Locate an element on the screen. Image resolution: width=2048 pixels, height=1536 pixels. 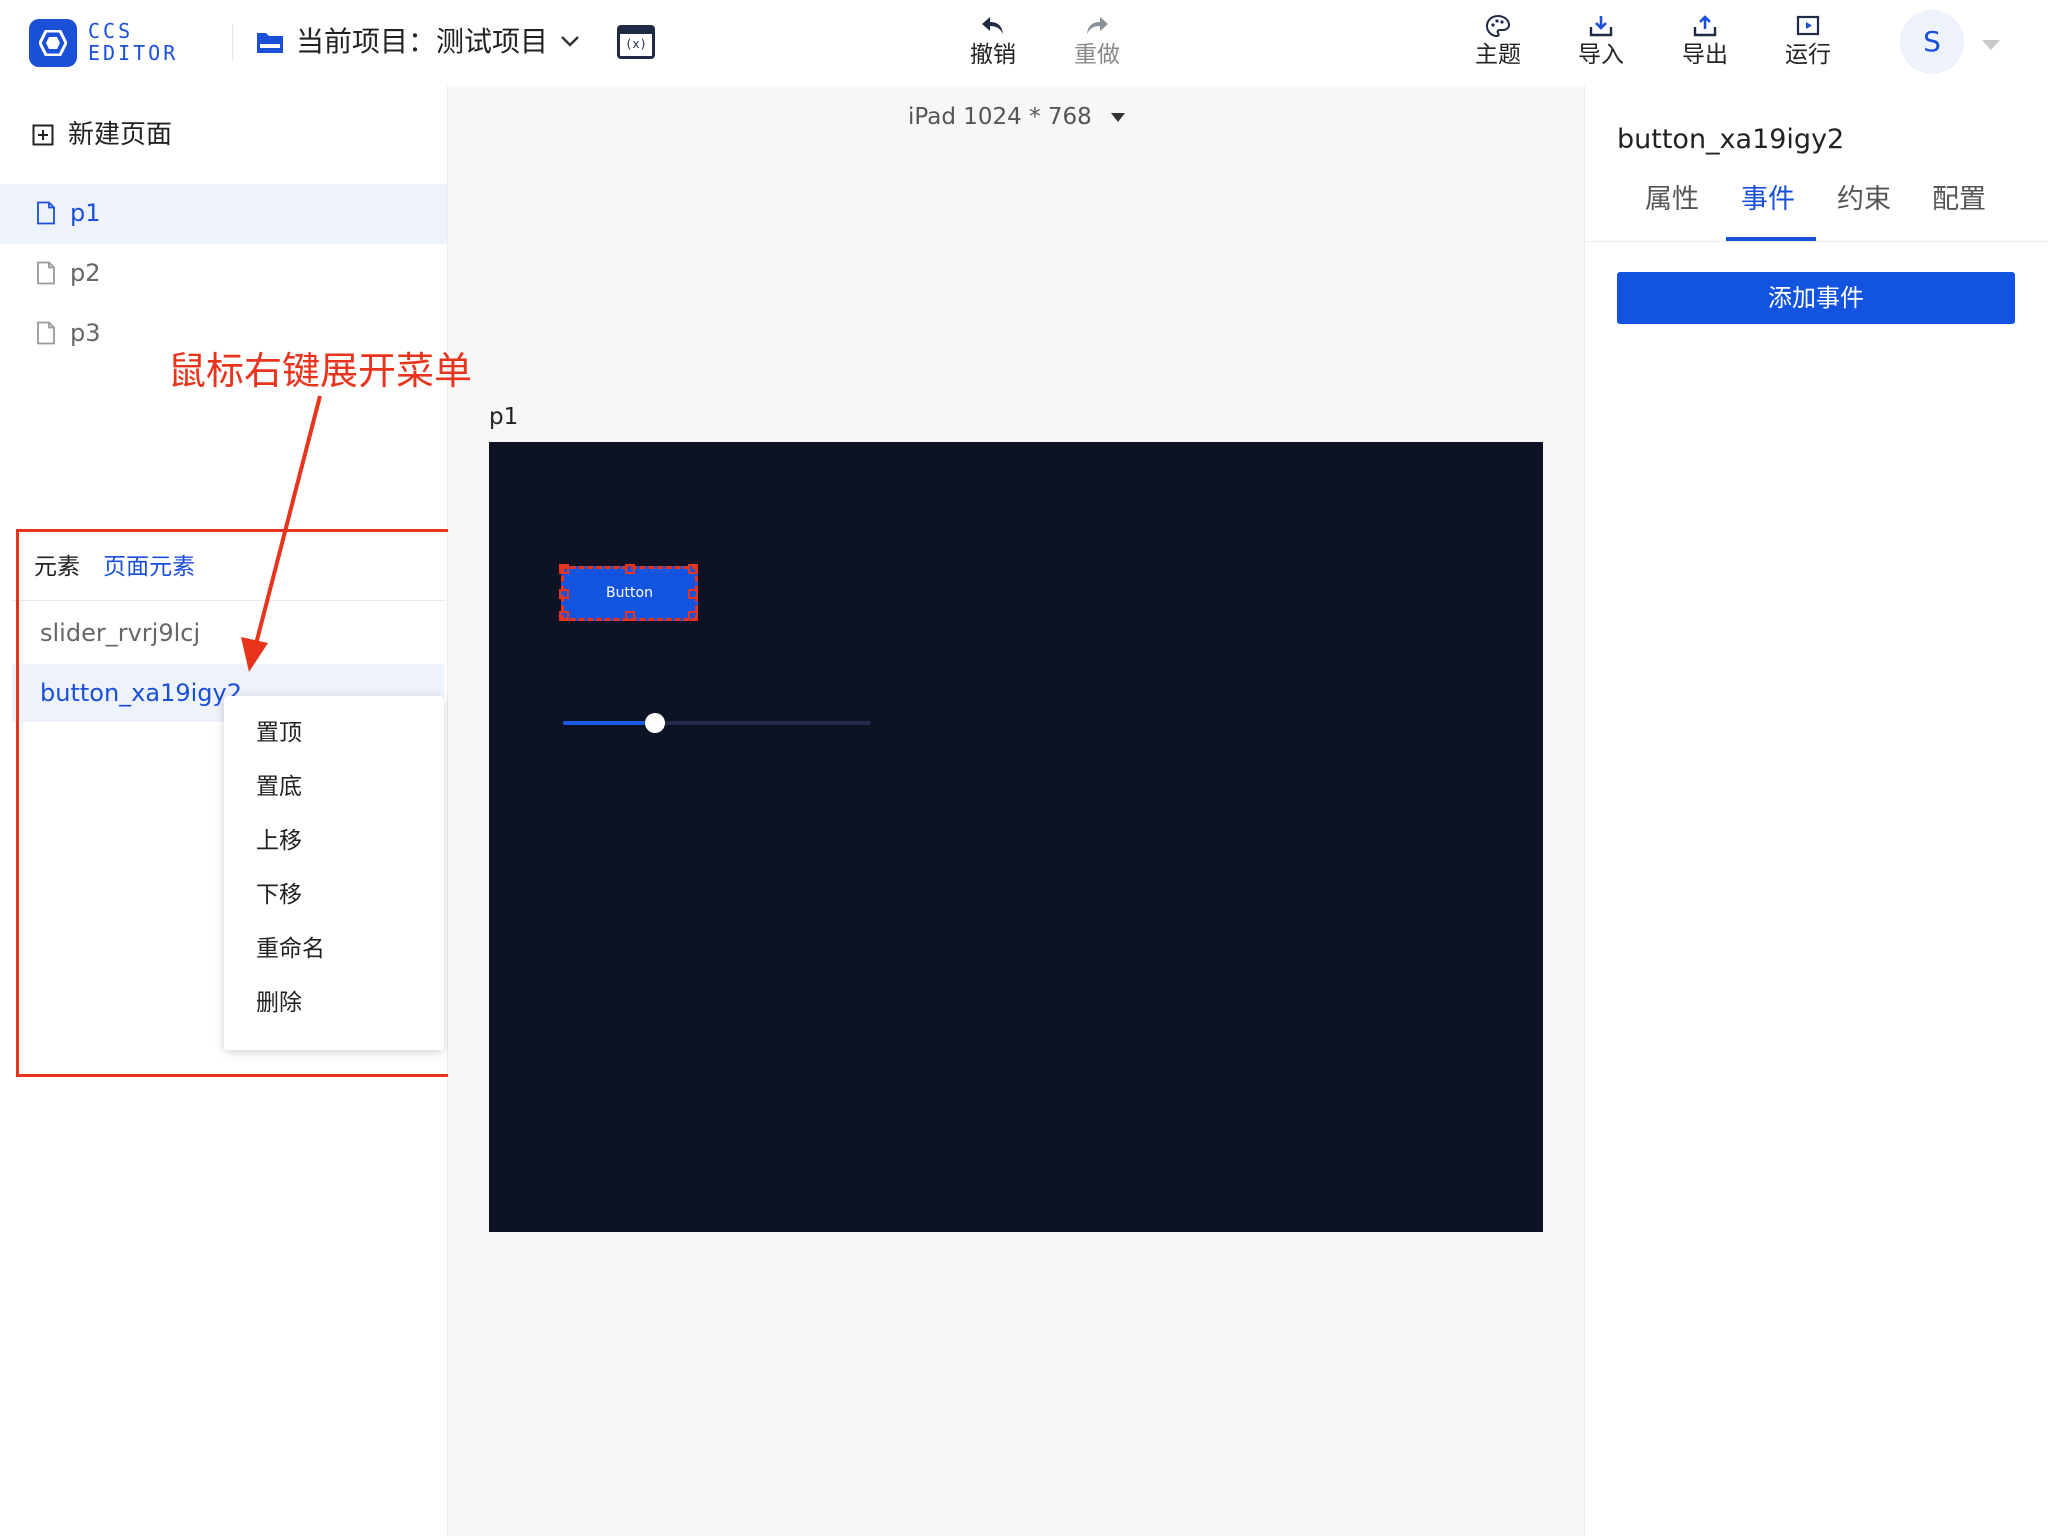
import-icon is located at coordinates (1601, 26).